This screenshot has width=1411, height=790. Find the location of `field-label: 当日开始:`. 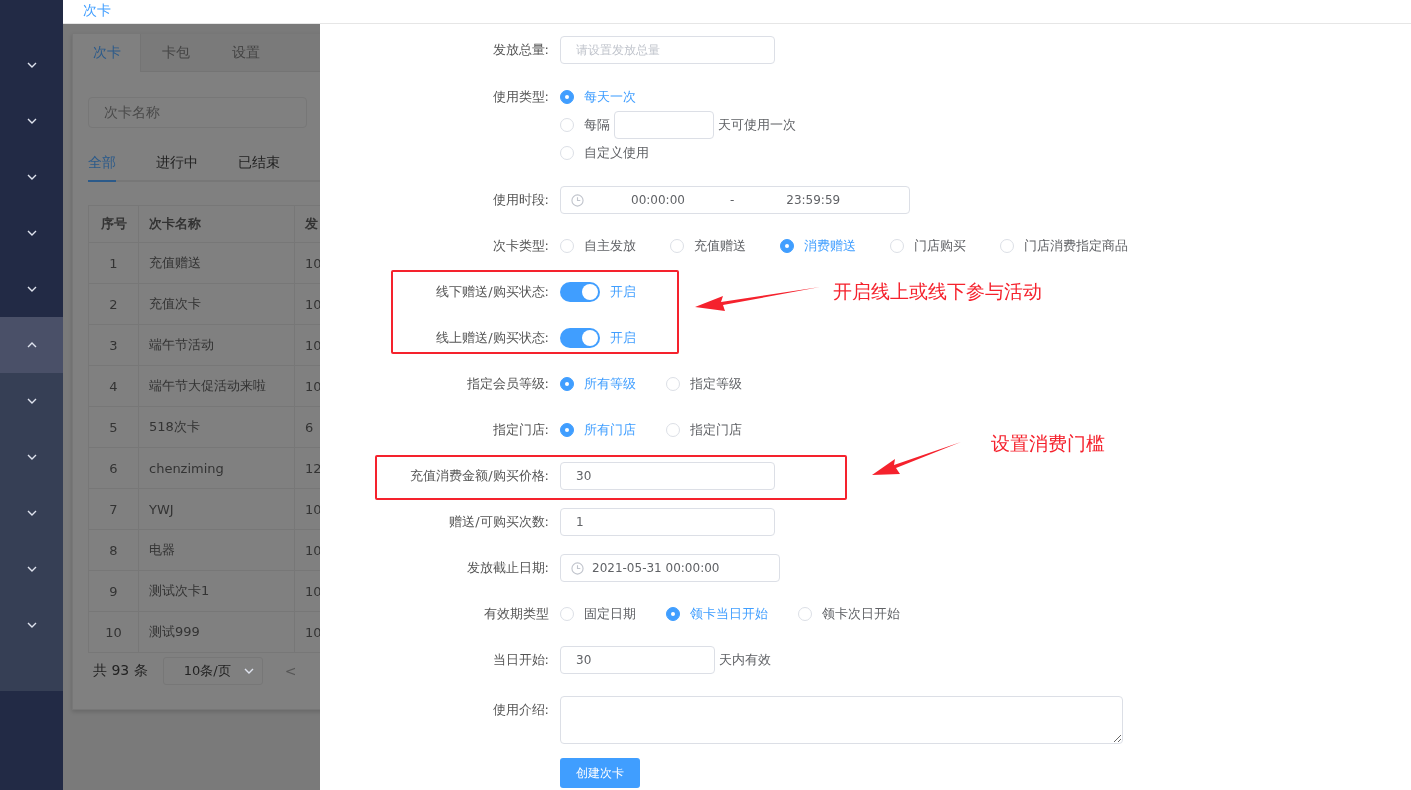

field-label: 当日开始: is located at coordinates (520, 660).